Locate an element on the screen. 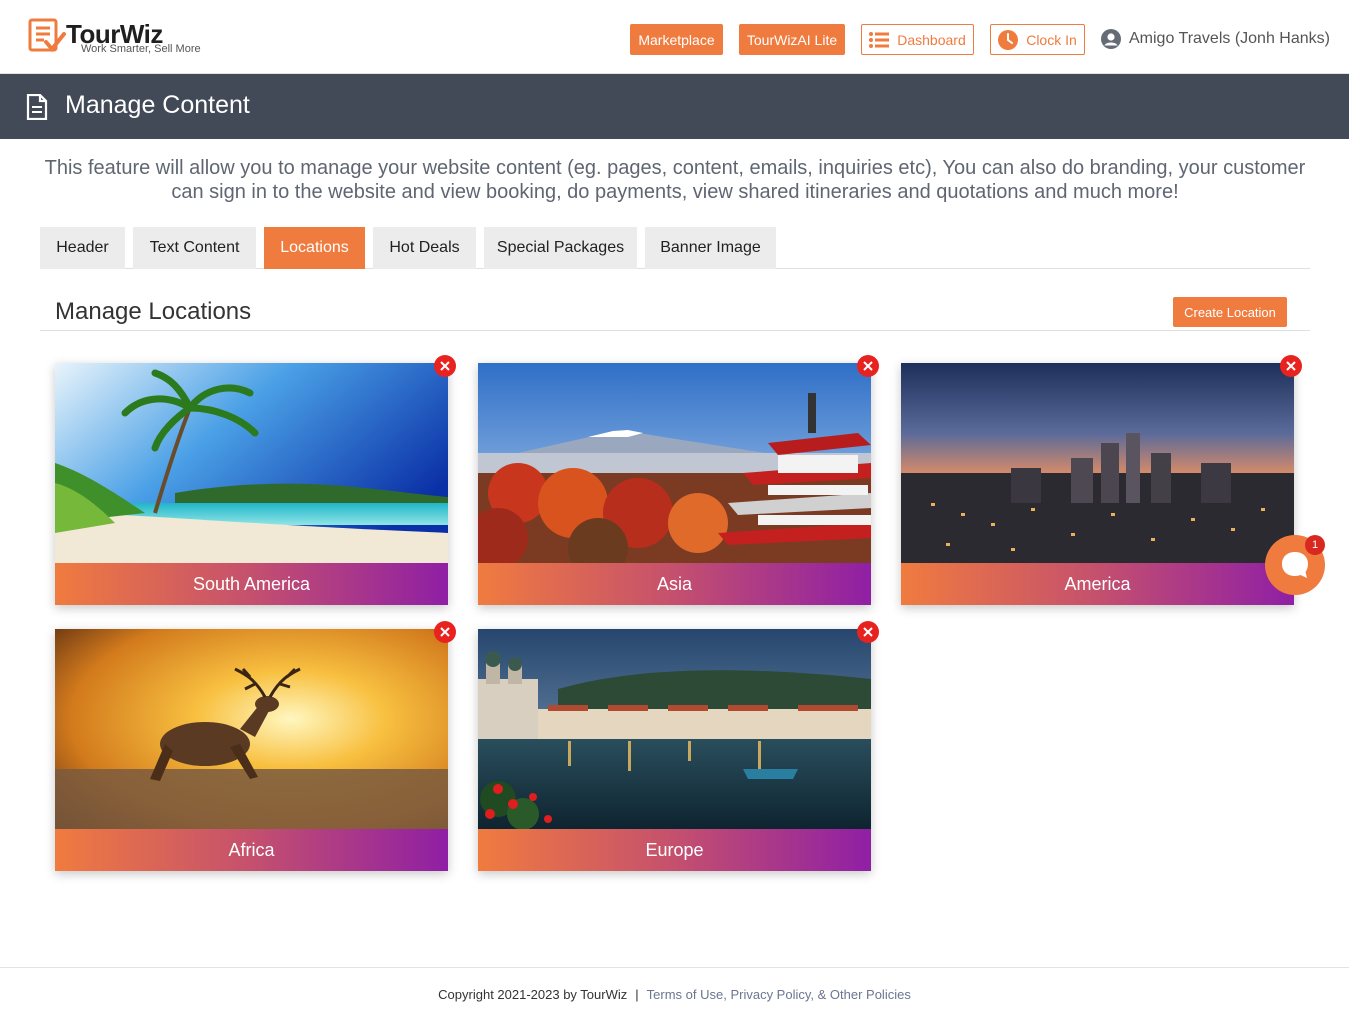 The image size is (1349, 1019). chat-icon is located at coordinates (1295, 565).